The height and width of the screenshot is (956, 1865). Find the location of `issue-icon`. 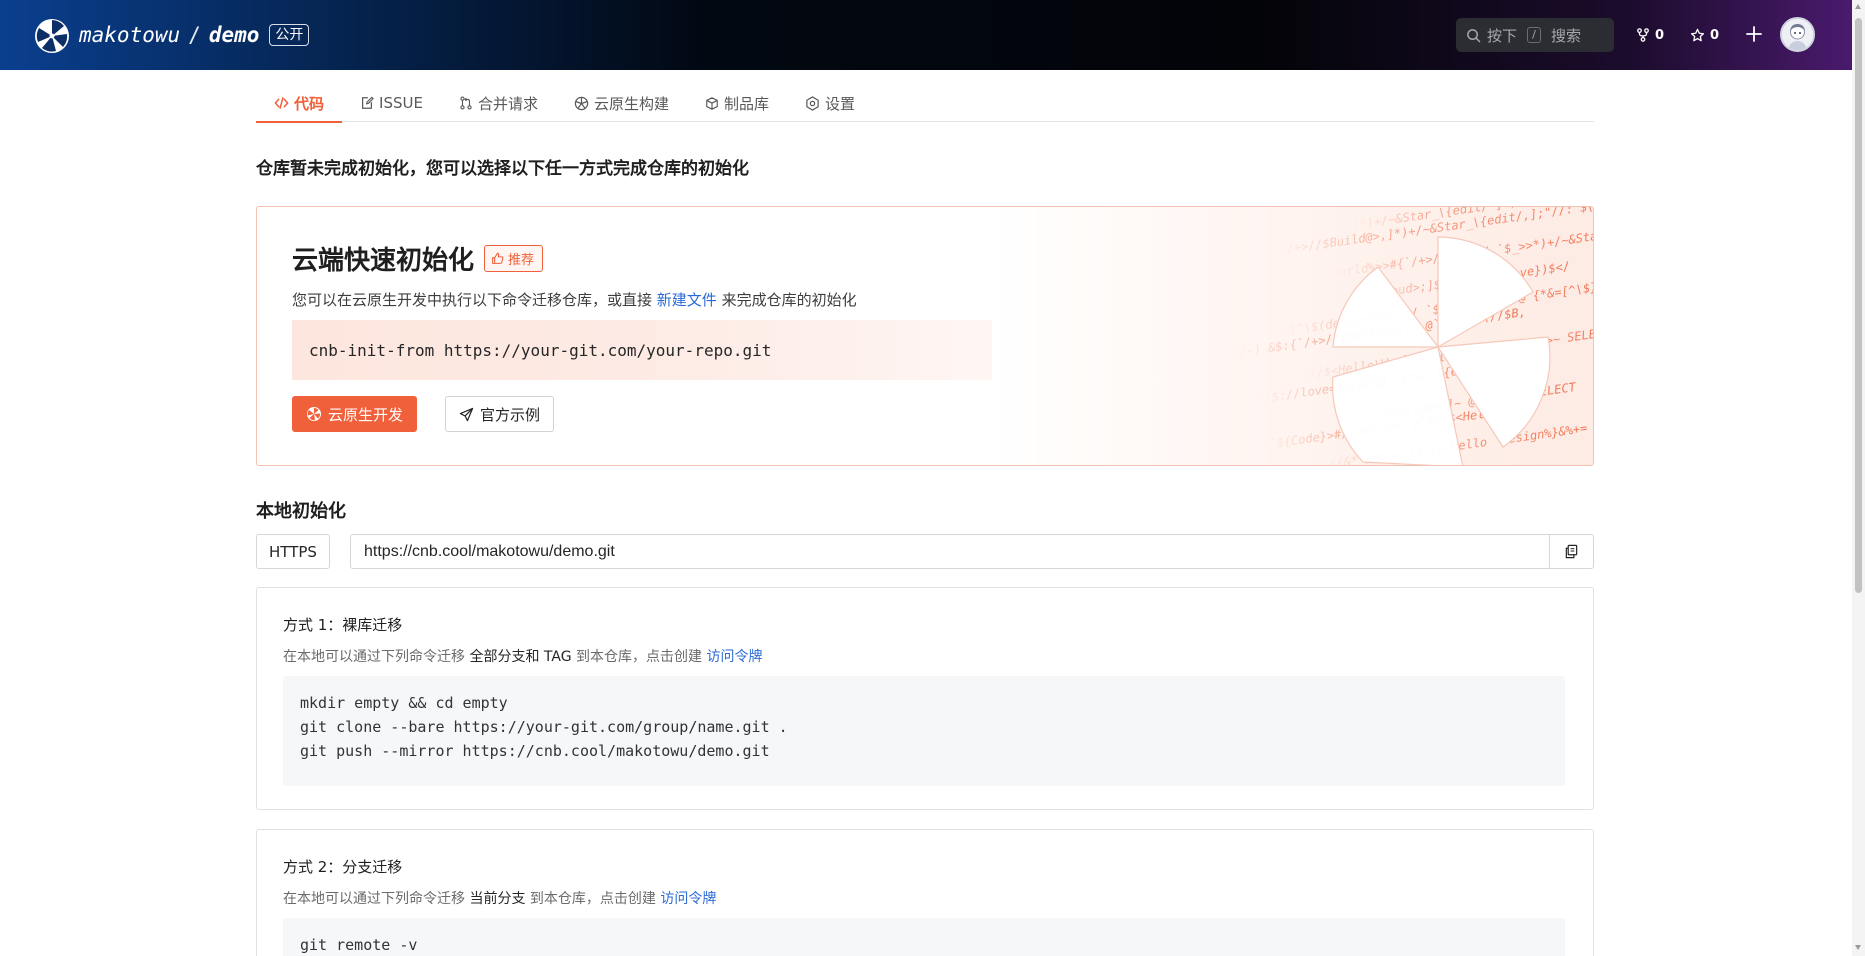

issue-icon is located at coordinates (368, 102).